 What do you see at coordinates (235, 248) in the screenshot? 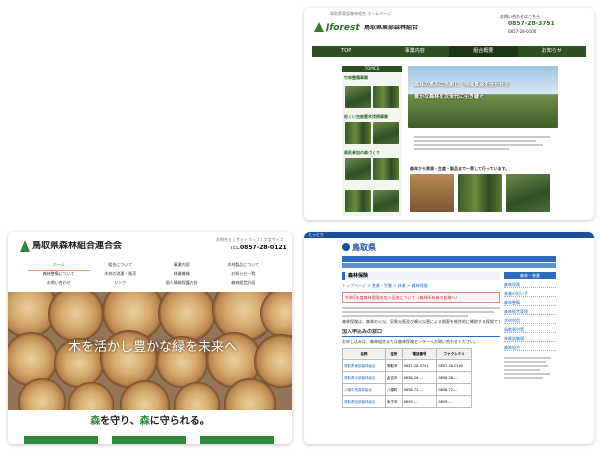
I see `tel-label: TEL.` at bounding box center [235, 248].